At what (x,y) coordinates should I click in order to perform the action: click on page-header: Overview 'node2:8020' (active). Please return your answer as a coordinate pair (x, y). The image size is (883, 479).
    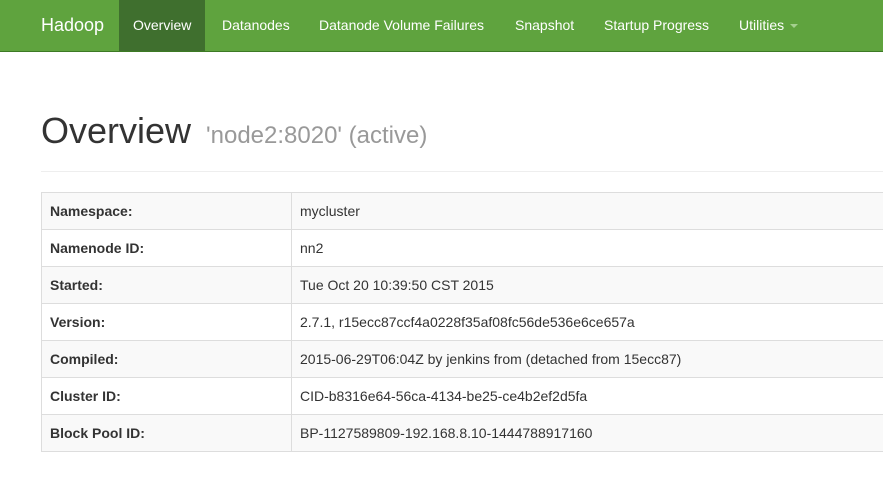
    Looking at the image, I should click on (462, 141).